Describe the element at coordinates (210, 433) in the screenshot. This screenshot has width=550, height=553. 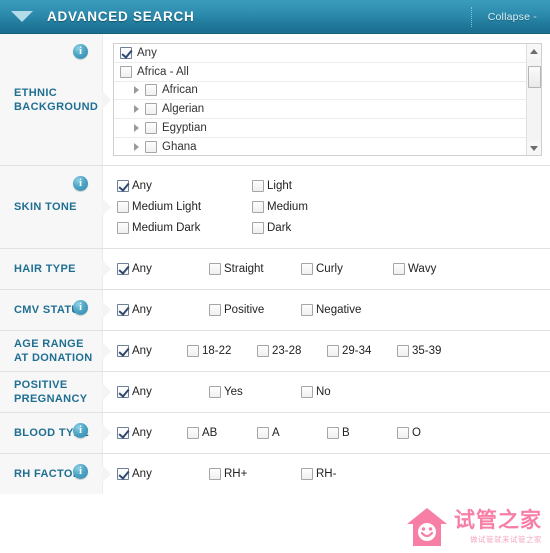
I see `checkbox-label: AB` at that location.